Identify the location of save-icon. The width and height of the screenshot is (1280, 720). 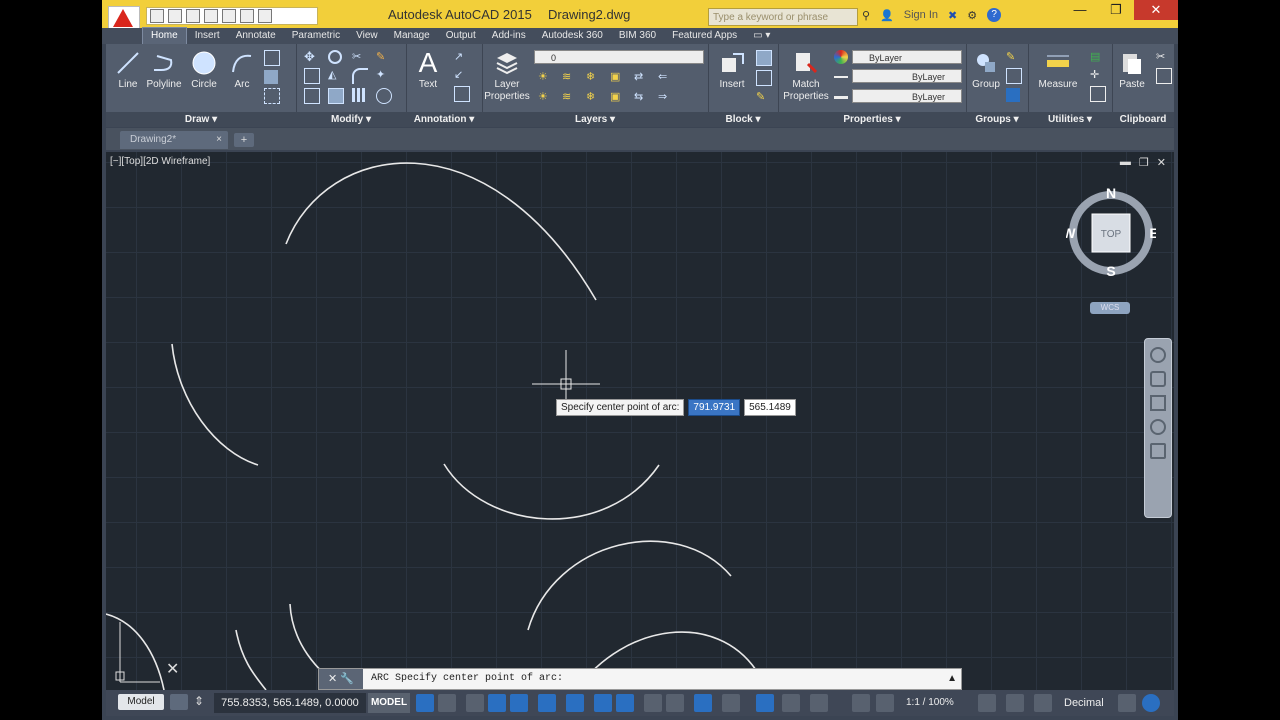
(193, 16).